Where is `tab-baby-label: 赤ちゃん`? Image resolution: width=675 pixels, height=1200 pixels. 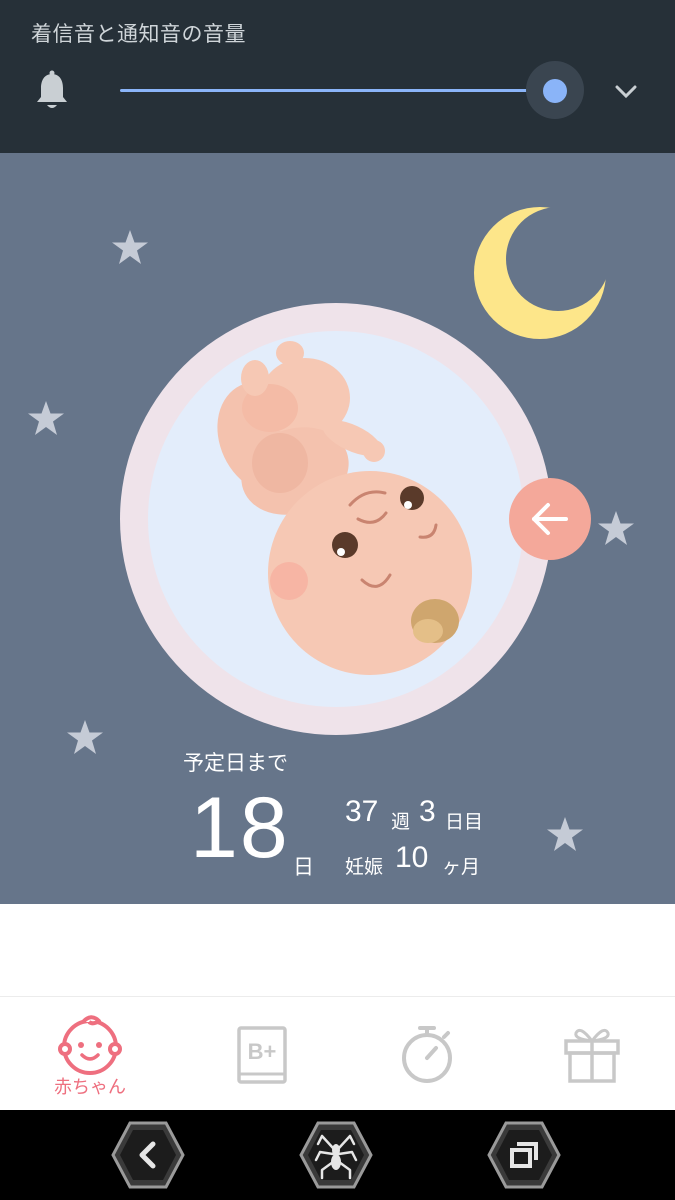
tab-baby-label: 赤ちゃん is located at coordinates (90, 1087).